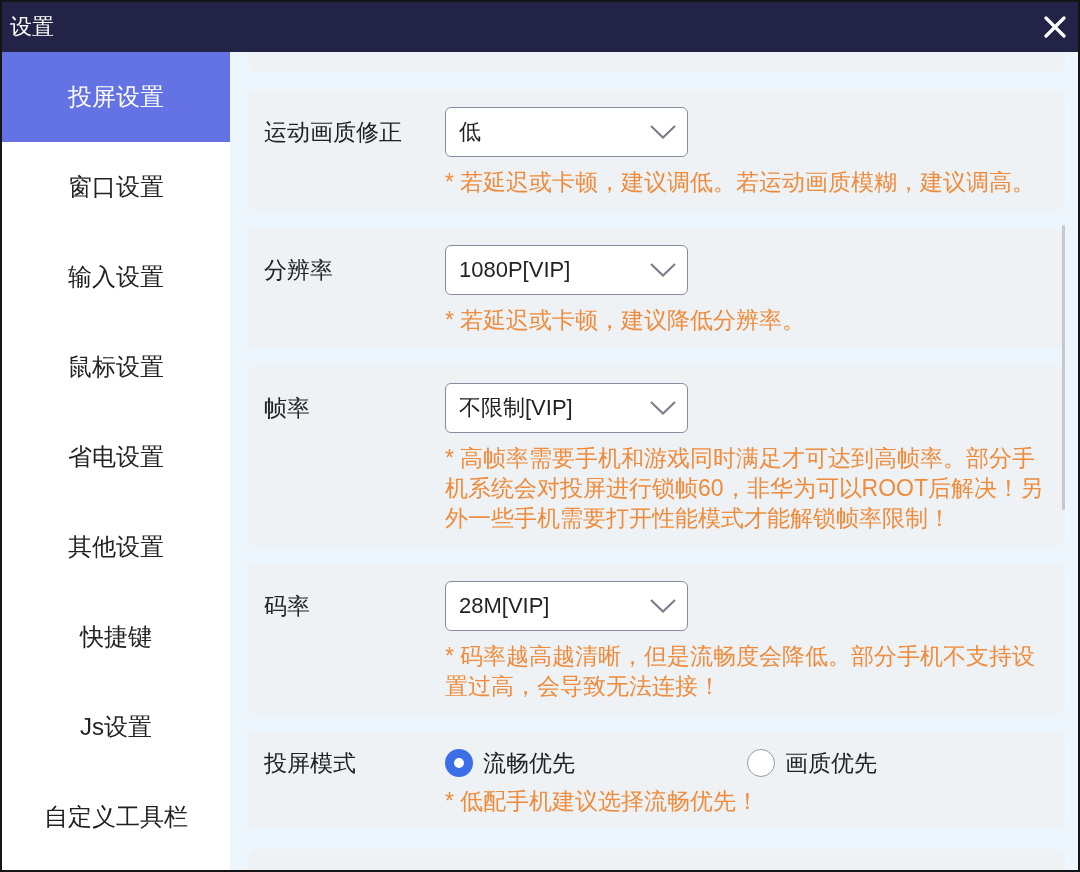 Image resolution: width=1080 pixels, height=872 pixels. I want to click on scrollbar-thumb, so click(1063, 367).